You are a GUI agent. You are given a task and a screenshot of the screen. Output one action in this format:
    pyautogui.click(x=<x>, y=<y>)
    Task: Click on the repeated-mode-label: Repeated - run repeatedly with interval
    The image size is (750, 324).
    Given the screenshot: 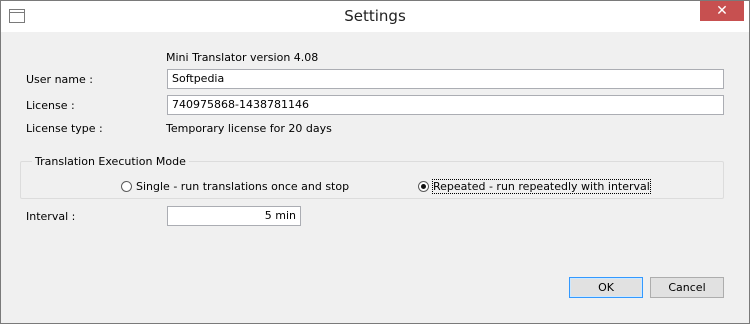 What is the action you would take?
    pyautogui.click(x=541, y=186)
    